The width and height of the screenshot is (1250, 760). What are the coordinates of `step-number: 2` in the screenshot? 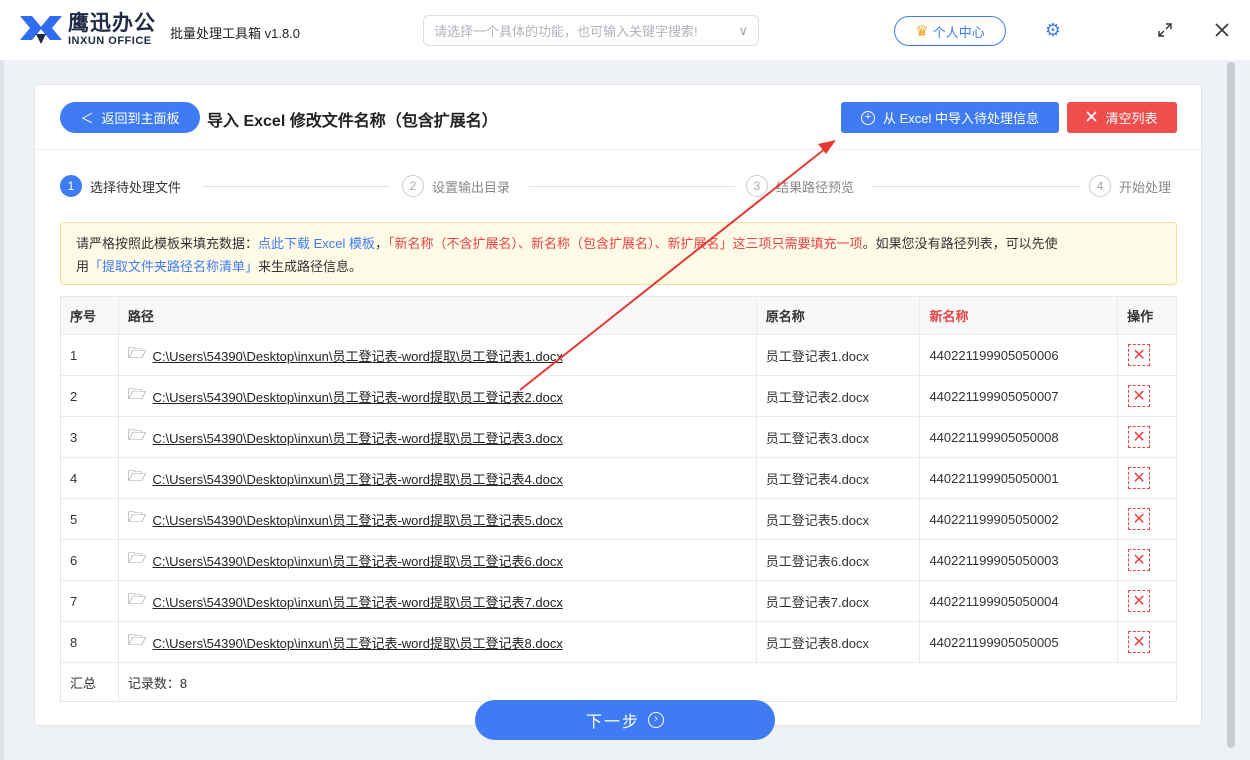 It's located at (413, 186).